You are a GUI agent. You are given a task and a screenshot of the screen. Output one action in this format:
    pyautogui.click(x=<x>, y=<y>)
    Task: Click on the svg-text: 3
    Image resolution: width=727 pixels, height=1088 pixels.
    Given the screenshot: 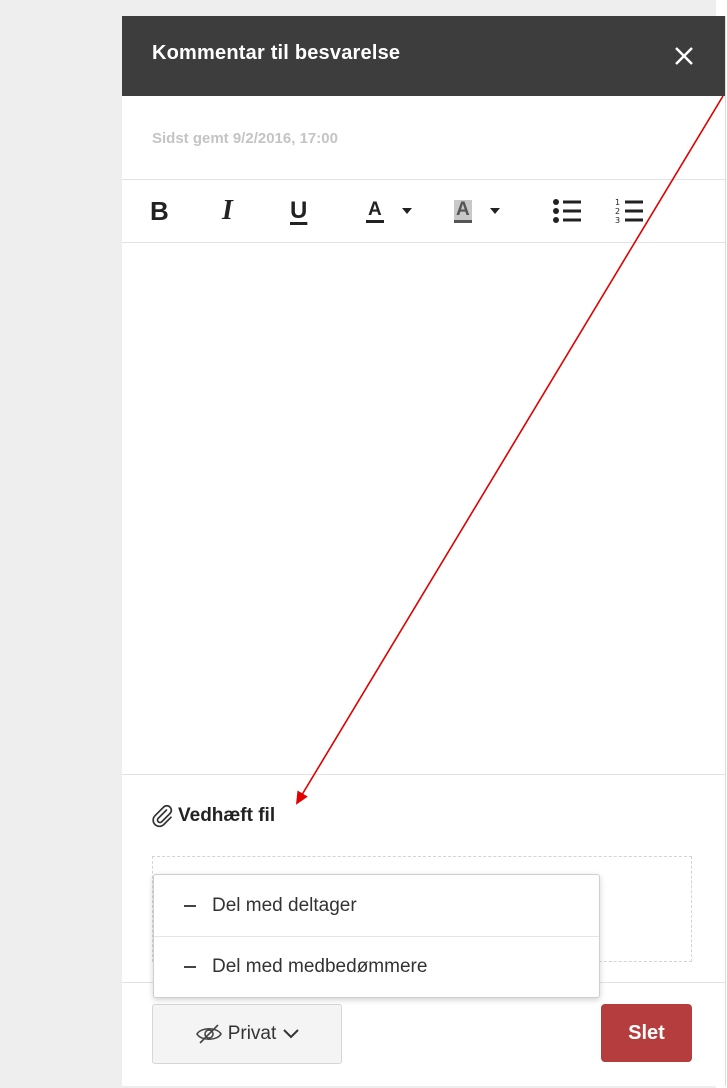 What is the action you would take?
    pyautogui.click(x=617, y=220)
    